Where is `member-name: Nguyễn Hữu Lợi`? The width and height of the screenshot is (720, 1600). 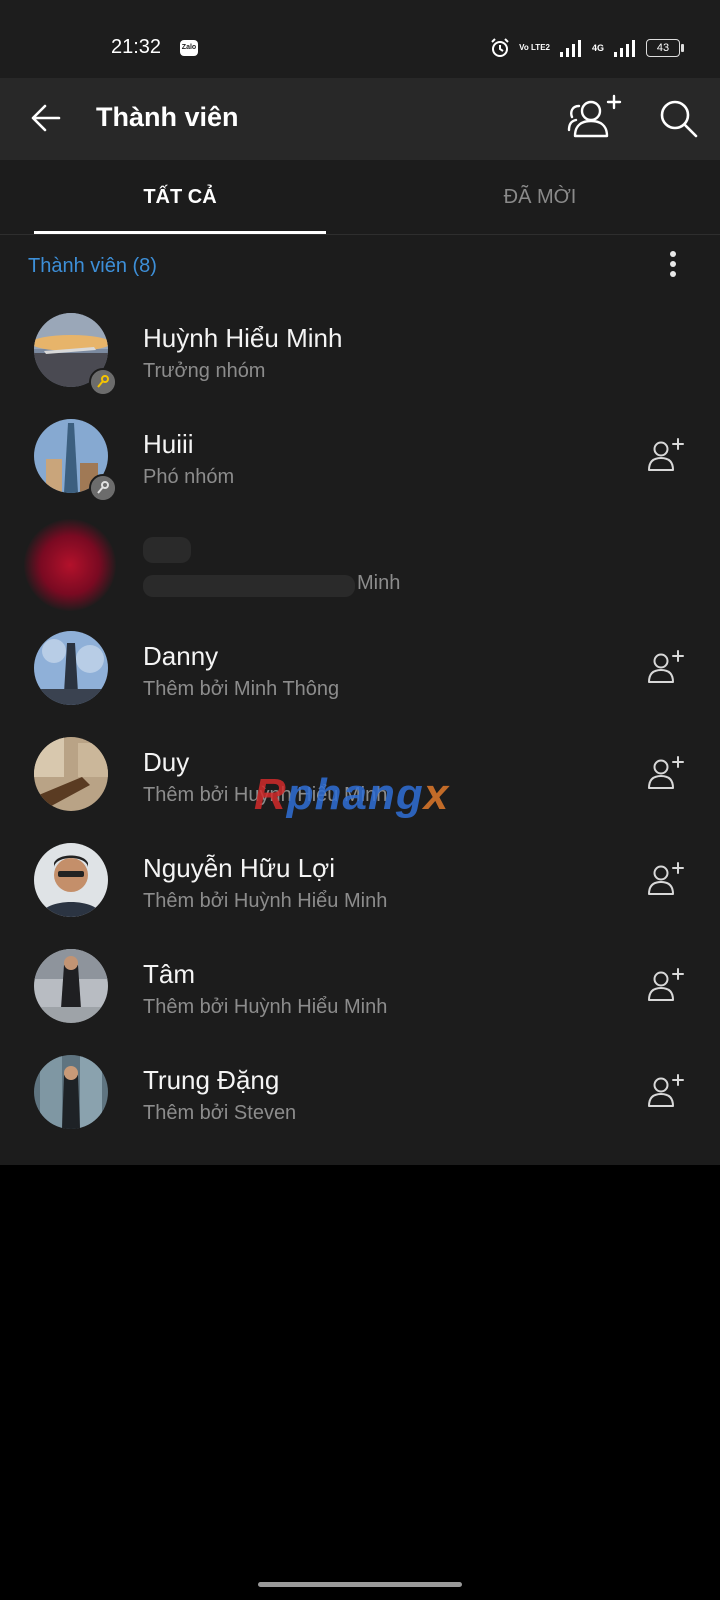
member-name: Nguyễn Hữu Lợi is located at coordinates (239, 868).